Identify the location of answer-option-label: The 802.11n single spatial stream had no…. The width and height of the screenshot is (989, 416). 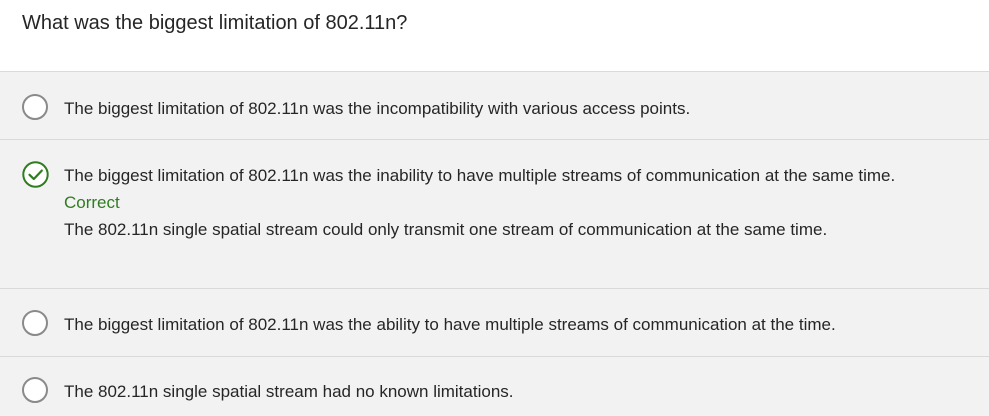
(289, 391).